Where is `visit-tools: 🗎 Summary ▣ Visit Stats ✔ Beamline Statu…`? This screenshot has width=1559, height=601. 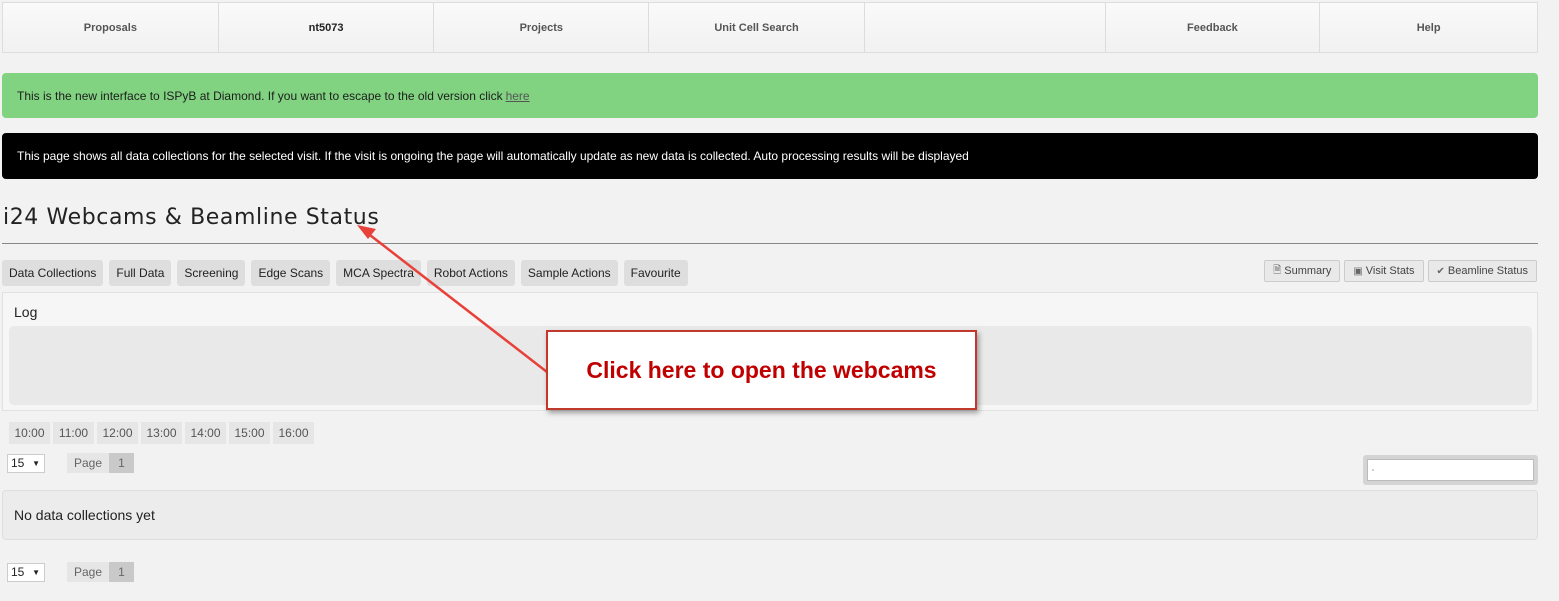 visit-tools: 🗎 Summary ▣ Visit Stats ✔ Beamline Statu… is located at coordinates (1400, 271).